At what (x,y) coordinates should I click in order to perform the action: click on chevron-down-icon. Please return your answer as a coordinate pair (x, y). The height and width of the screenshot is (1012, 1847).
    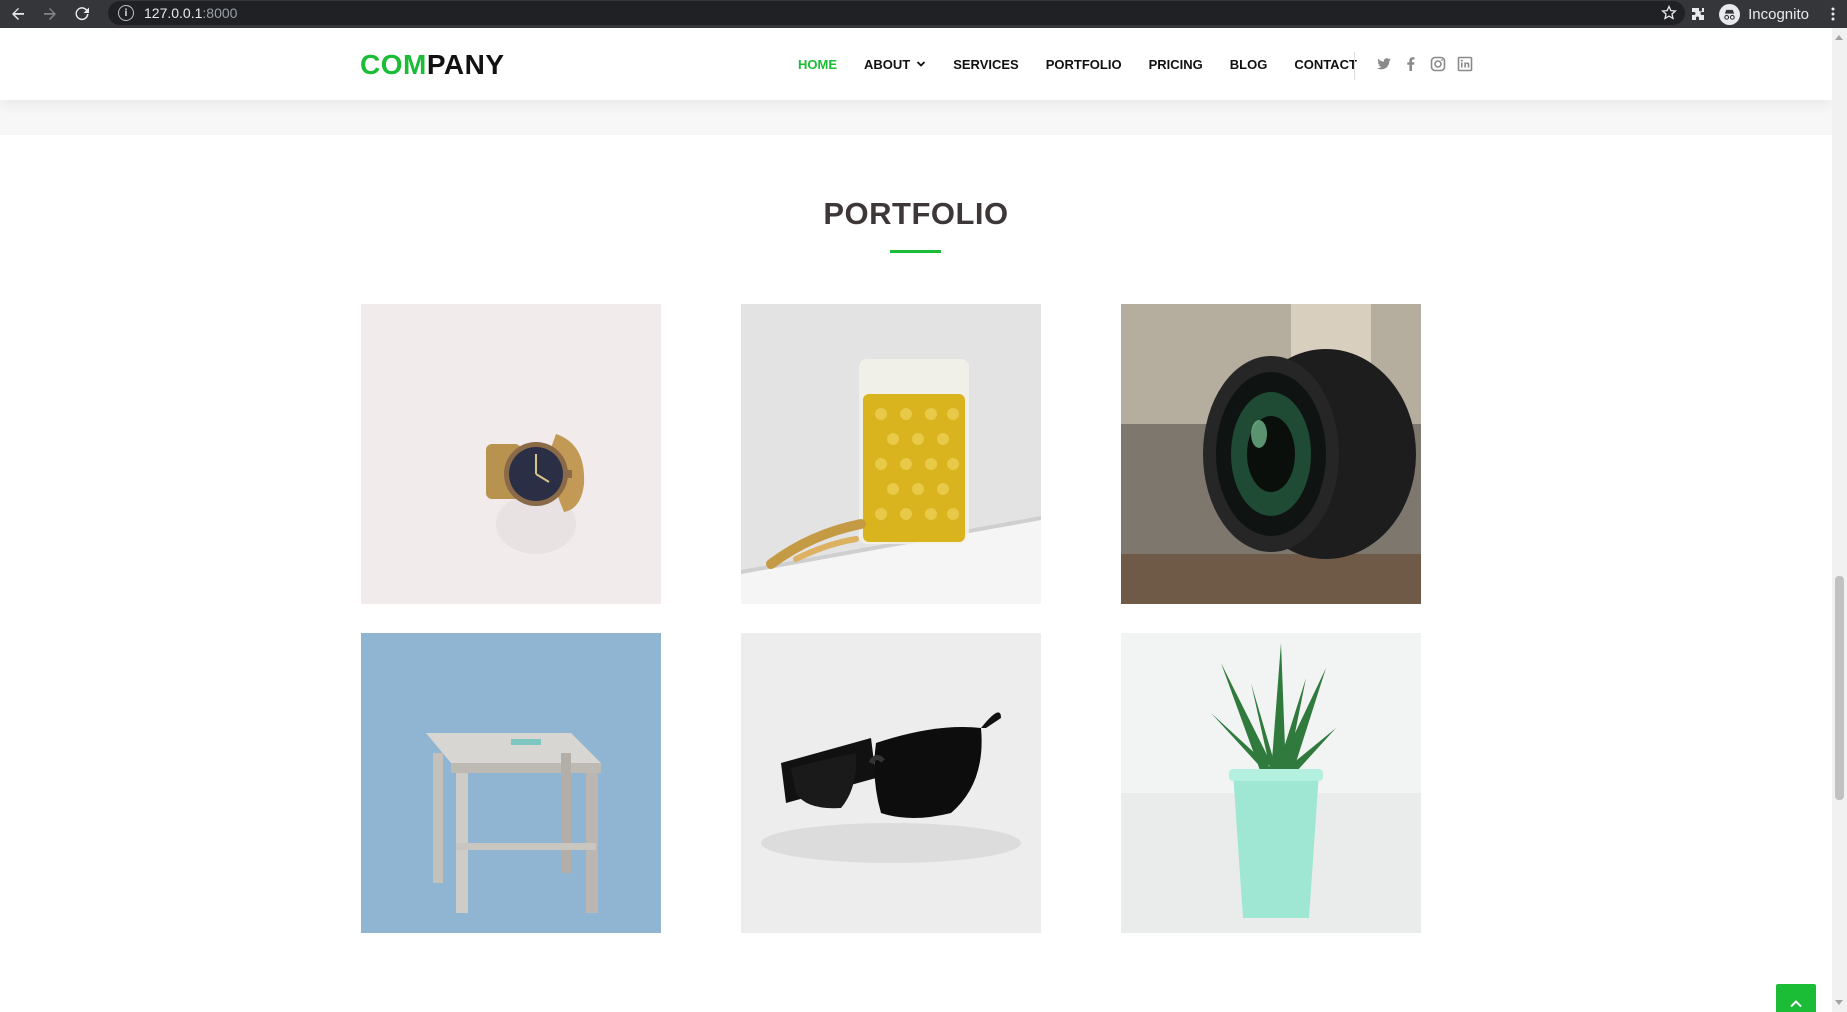
    Looking at the image, I should click on (921, 64).